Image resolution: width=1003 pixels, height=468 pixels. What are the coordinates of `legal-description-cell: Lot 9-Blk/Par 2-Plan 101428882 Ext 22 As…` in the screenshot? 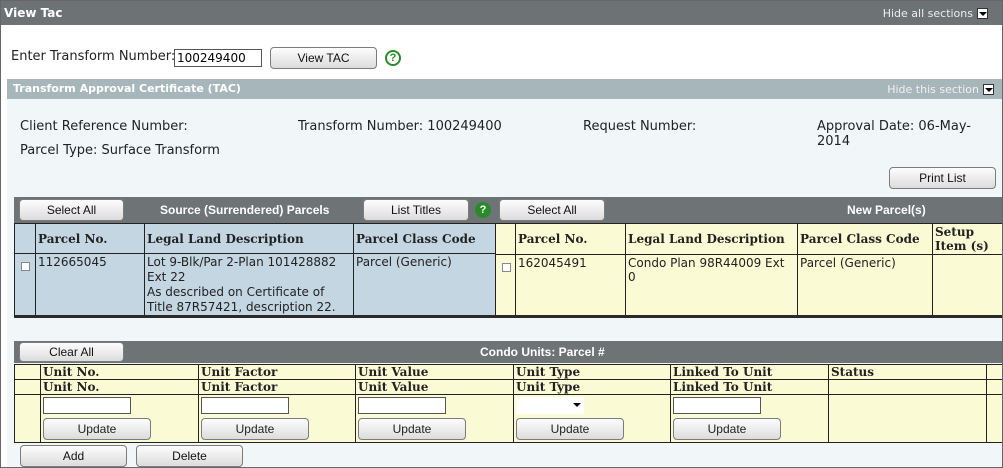 It's located at (249, 285).